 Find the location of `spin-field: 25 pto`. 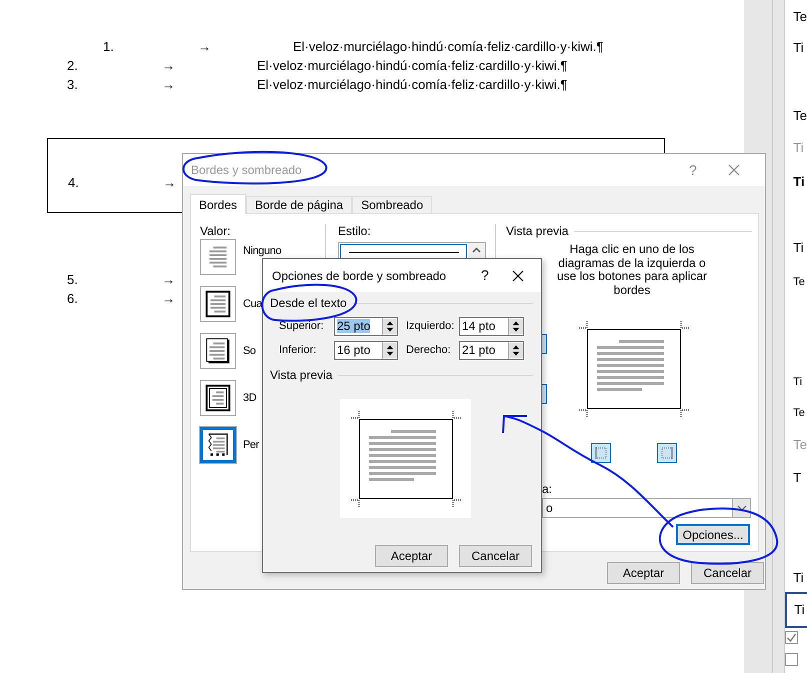

spin-field: 25 pto is located at coordinates (366, 326).